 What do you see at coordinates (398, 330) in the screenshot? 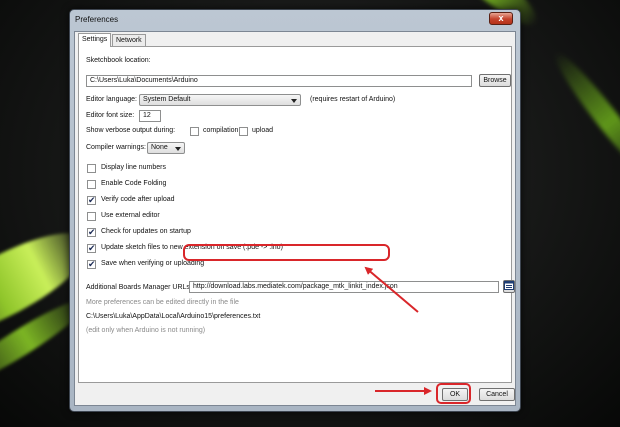
I see `annotation-arrows` at bounding box center [398, 330].